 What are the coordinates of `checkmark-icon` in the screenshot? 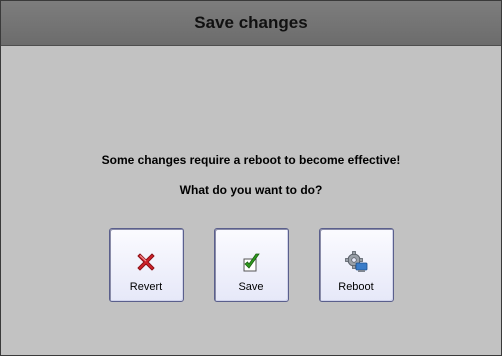 It's located at (251, 262).